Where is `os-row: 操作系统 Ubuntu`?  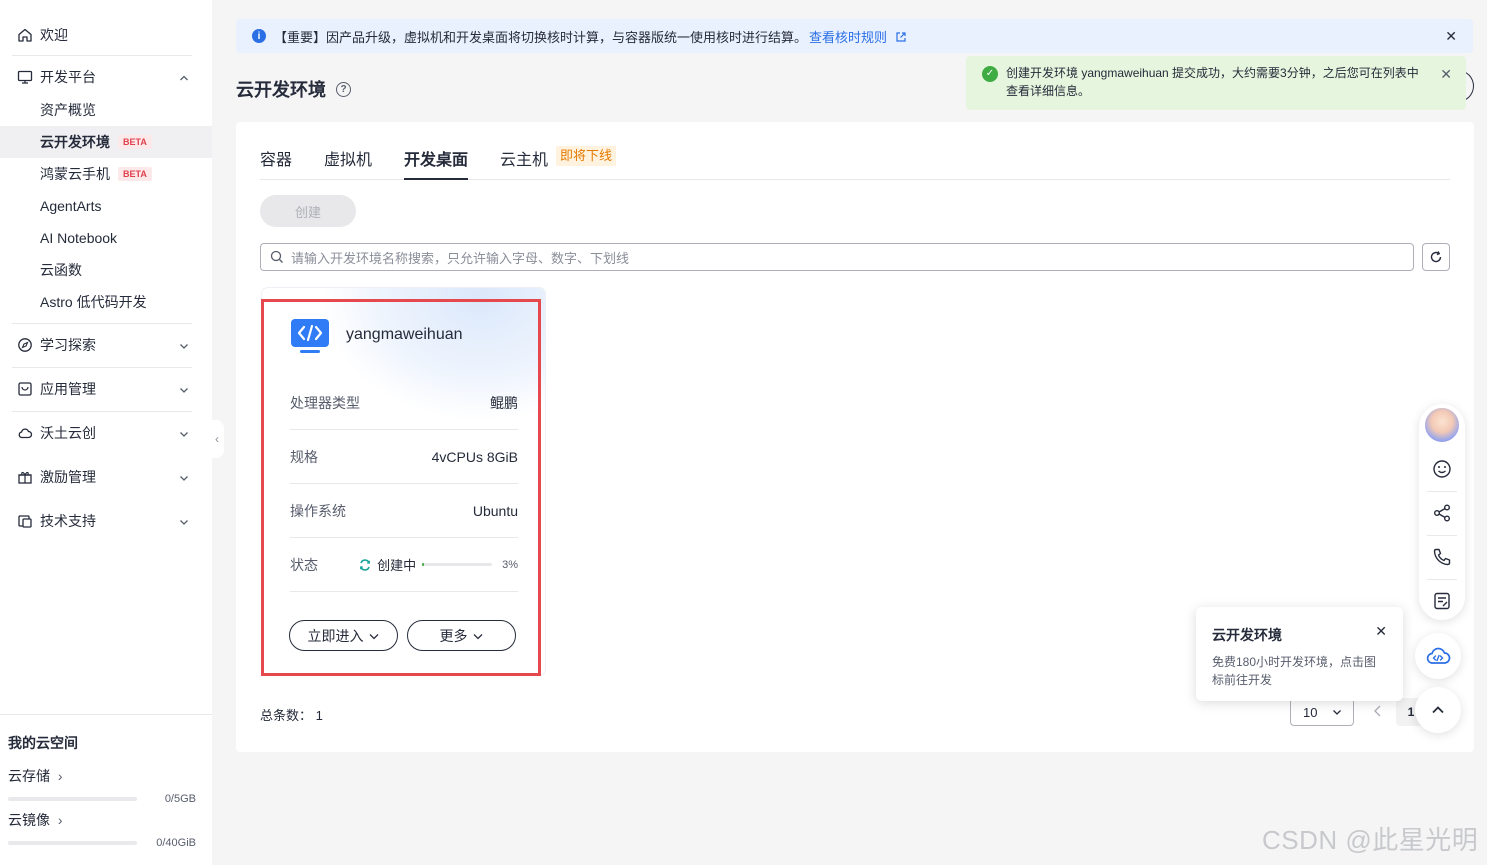 os-row: 操作系统 Ubuntu is located at coordinates (404, 511).